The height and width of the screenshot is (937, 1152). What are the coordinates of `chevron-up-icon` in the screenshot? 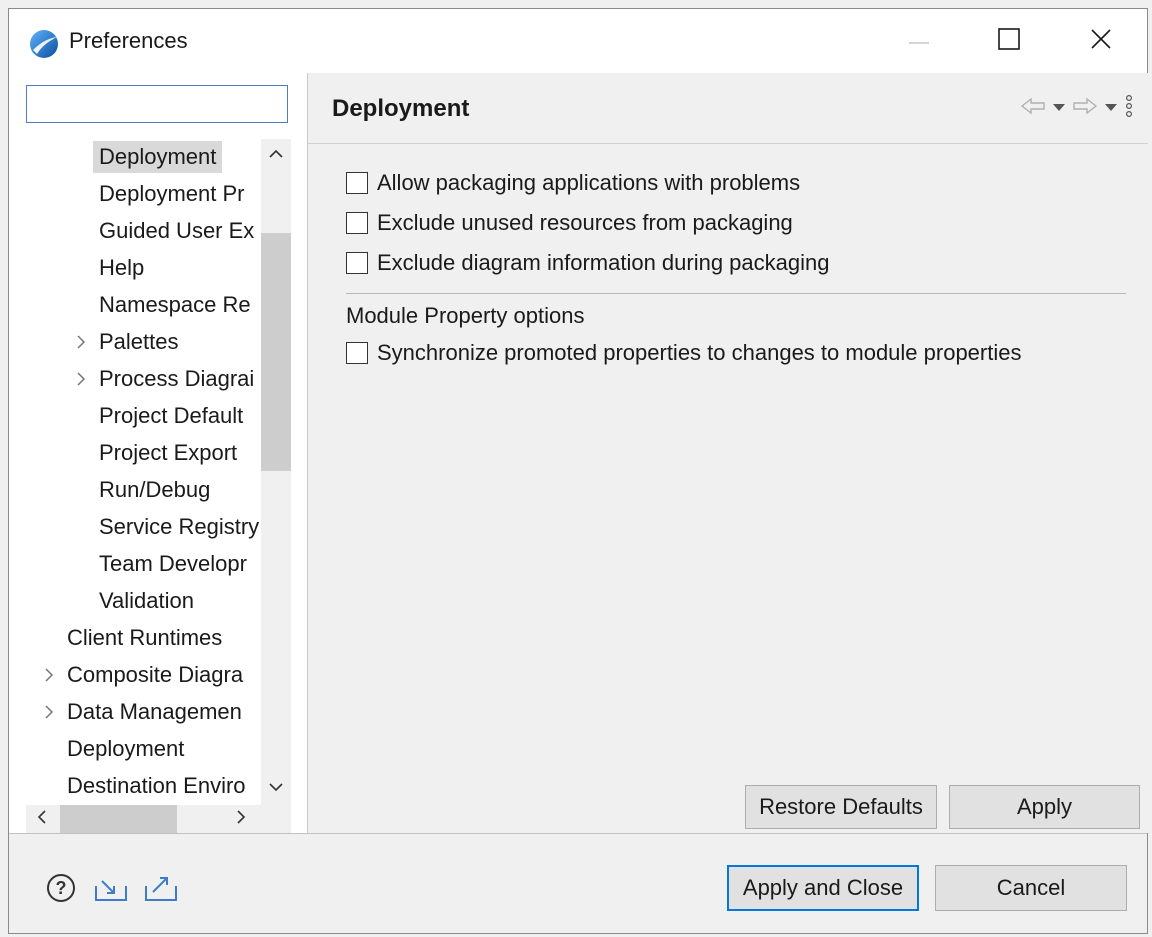 It's located at (276, 154).